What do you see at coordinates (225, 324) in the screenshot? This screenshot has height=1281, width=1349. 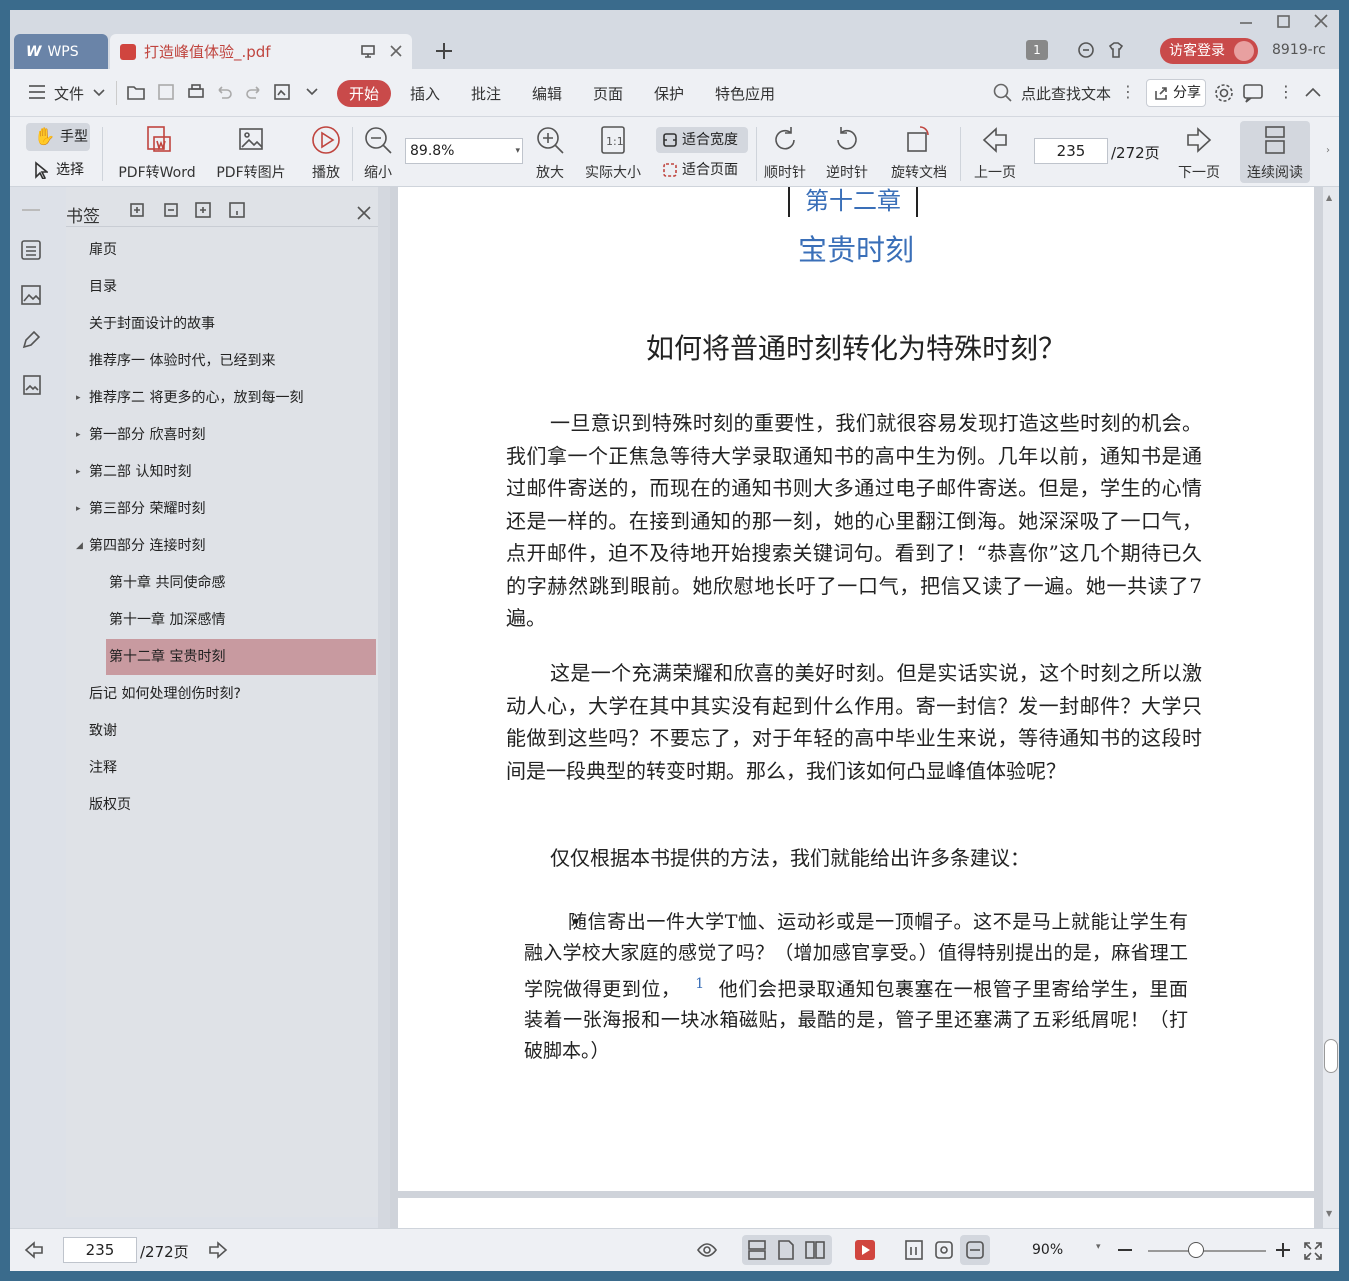 I see `bookmark-item: 关于封面设计的故事` at bounding box center [225, 324].